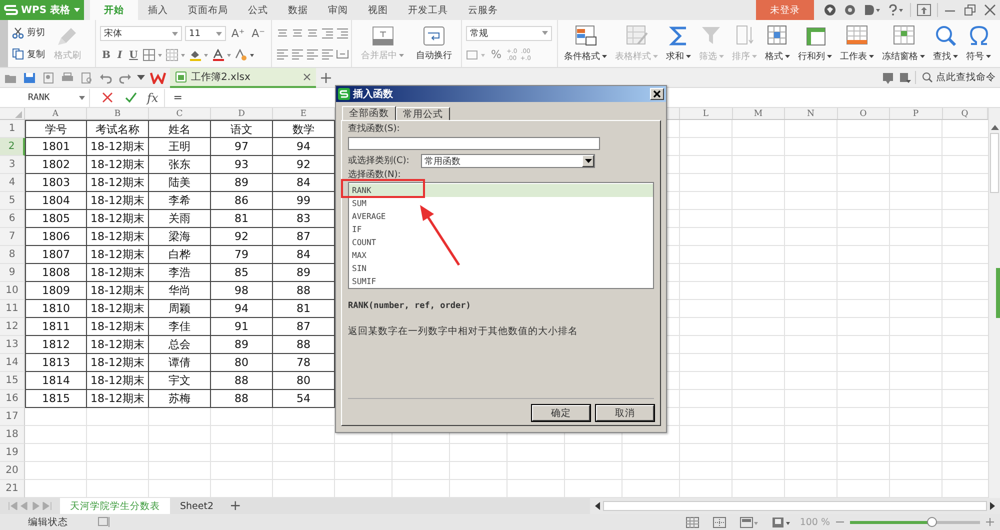 Image resolution: width=1000 pixels, height=530 pixels. I want to click on function-item: AVERAGE, so click(501, 216).